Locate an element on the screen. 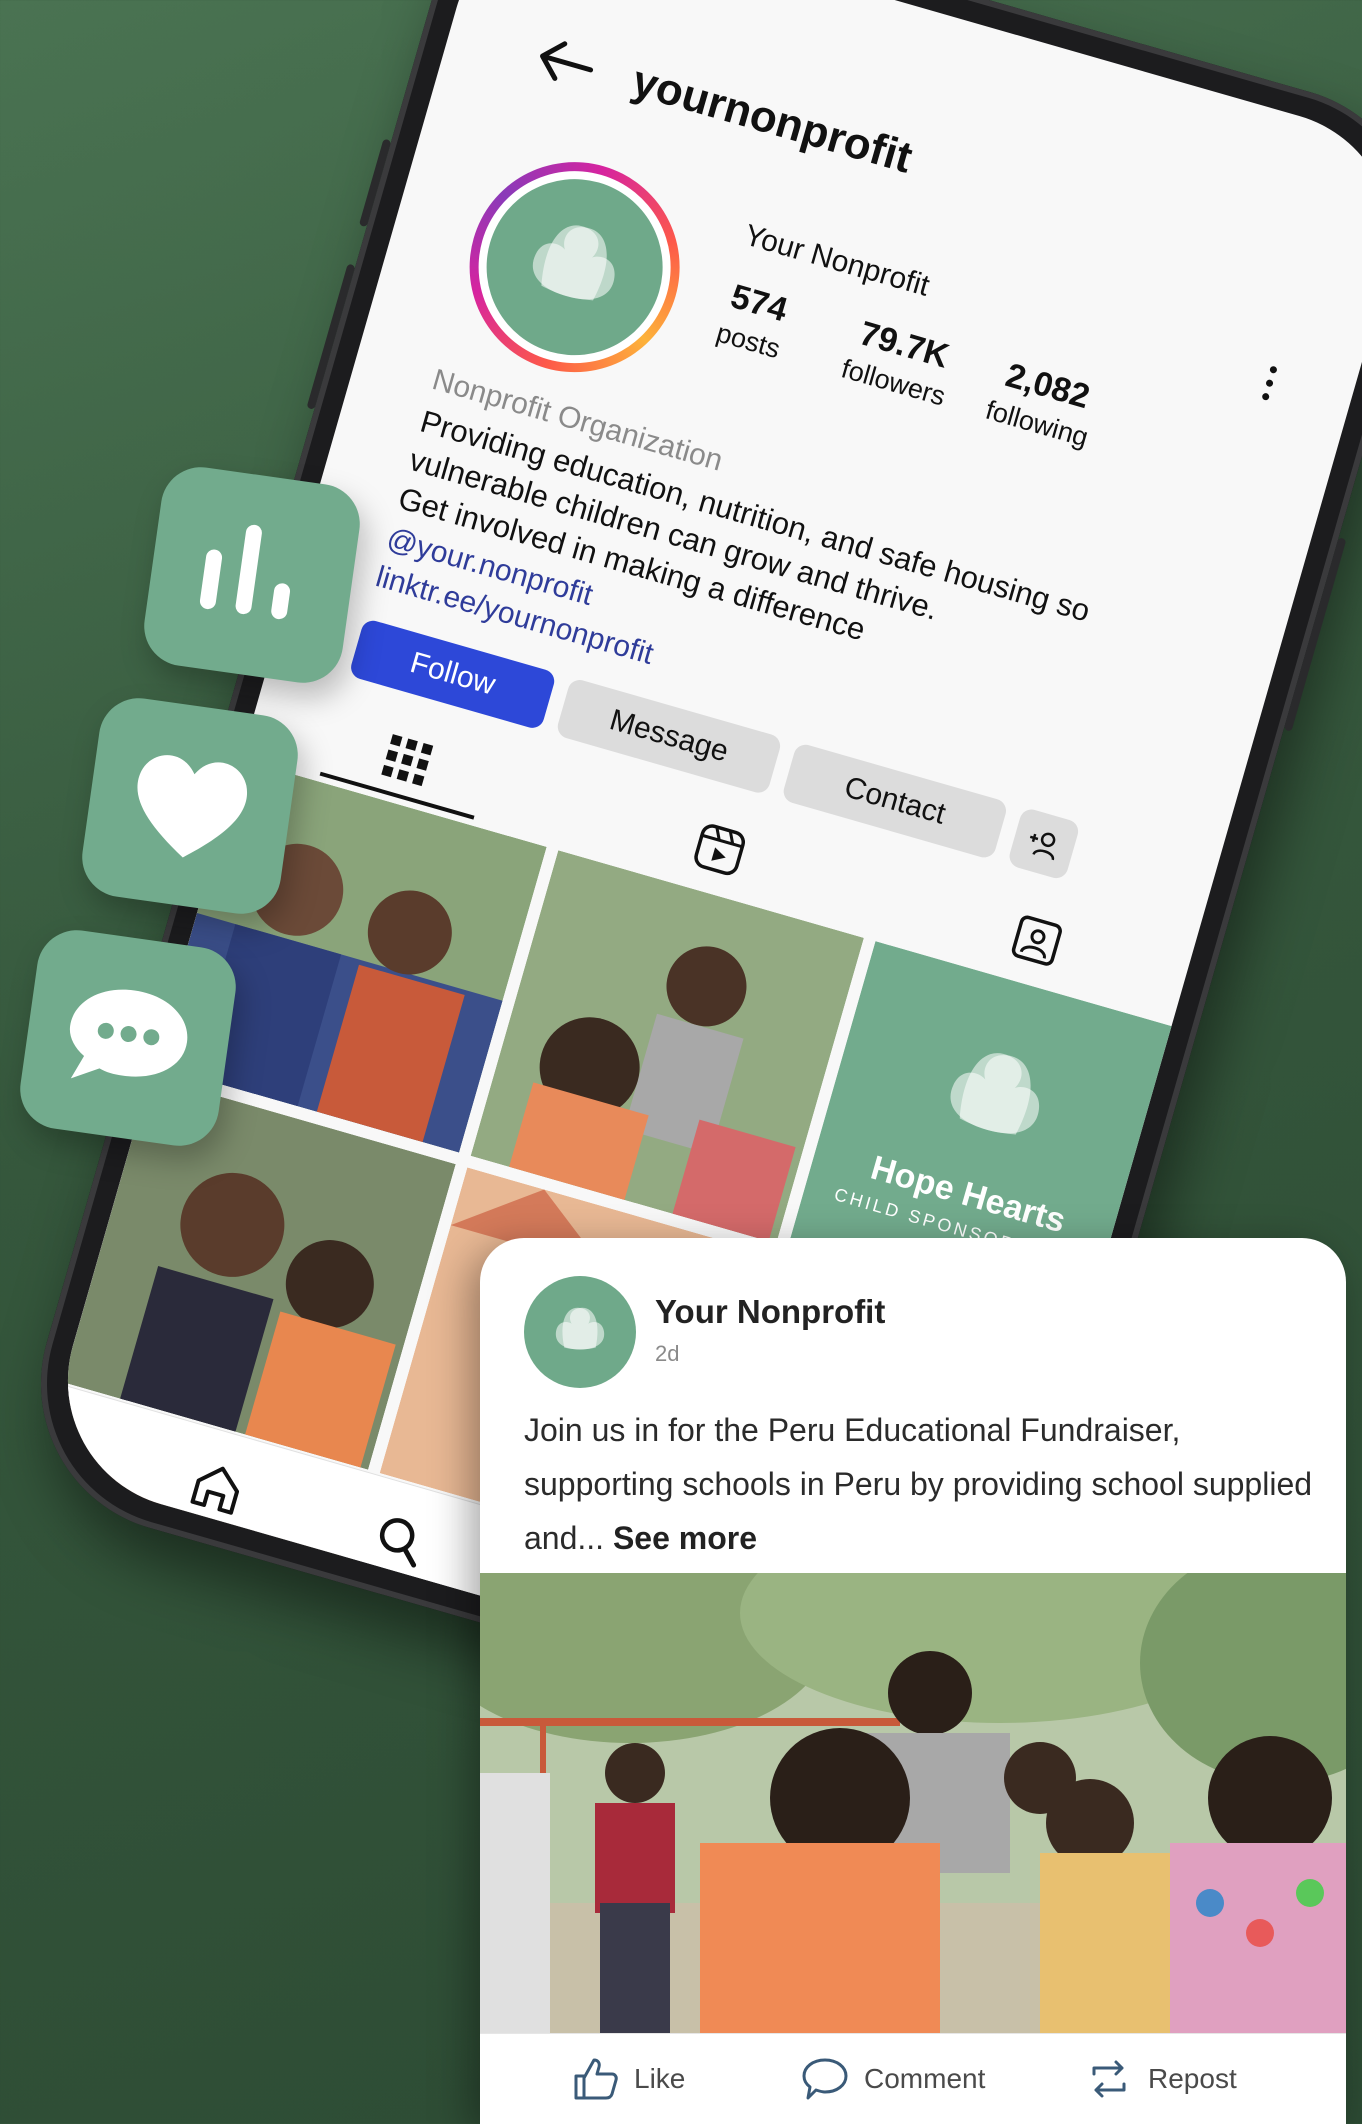 This screenshot has height=2124, width=1362. profile-avatar is located at coordinates (574, 267).